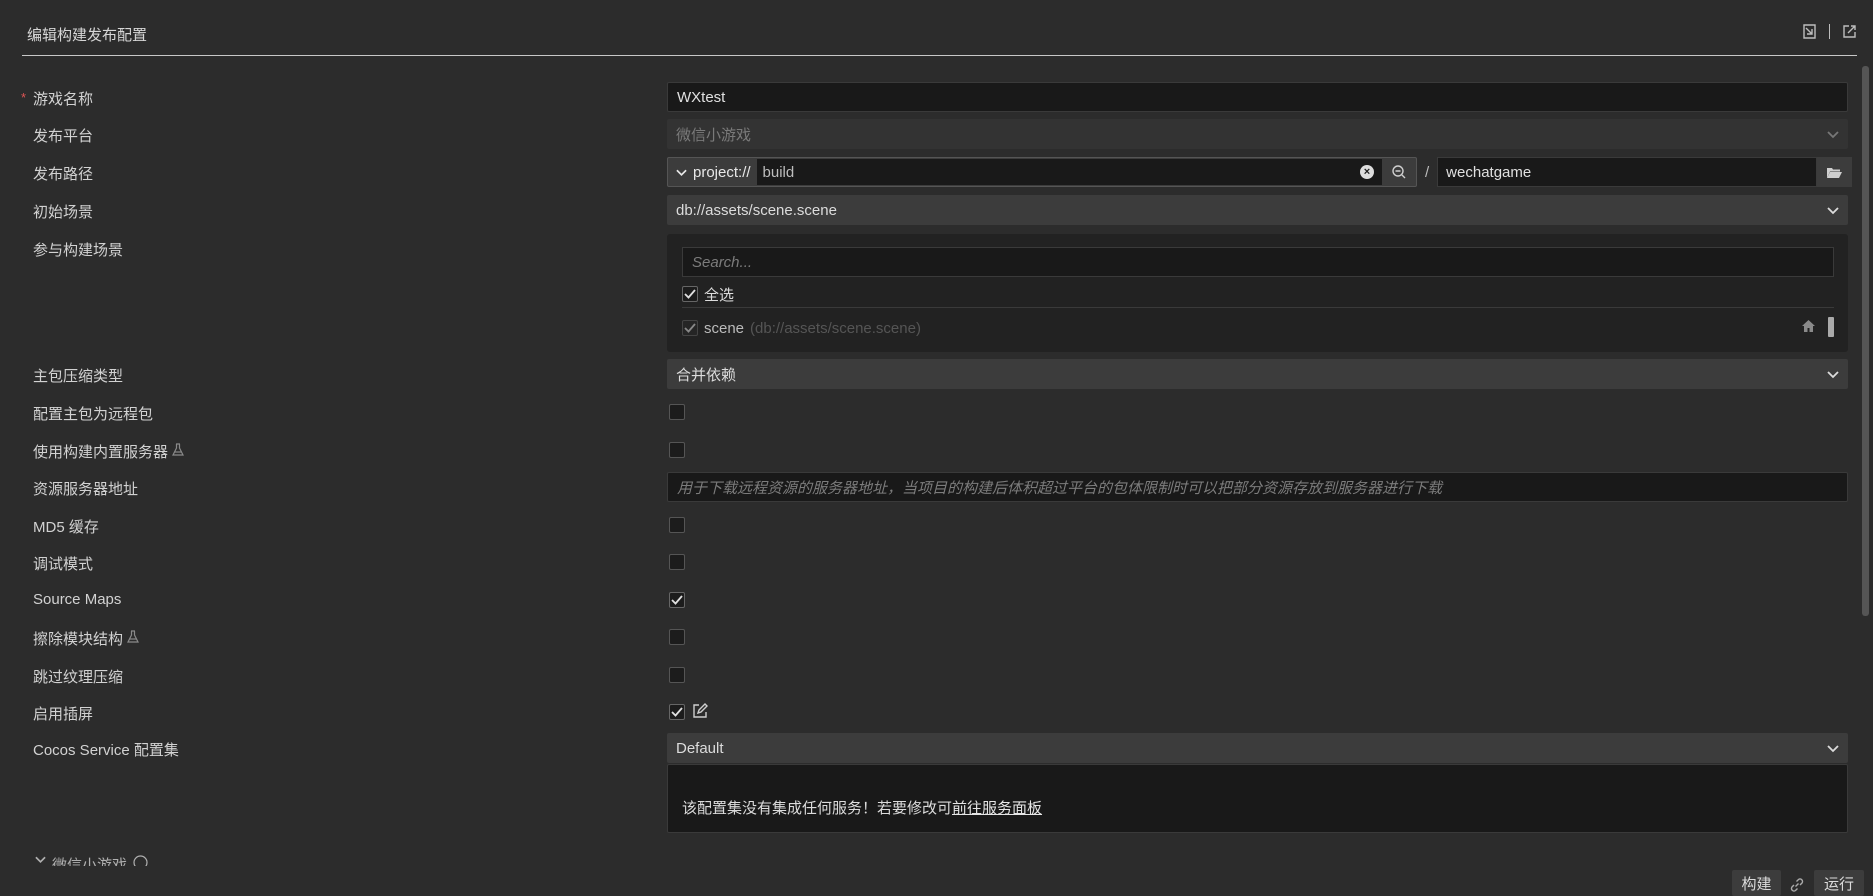 The image size is (1873, 896). I want to click on build-path-group: project:// build × / wechatgame, so click(1260, 172).